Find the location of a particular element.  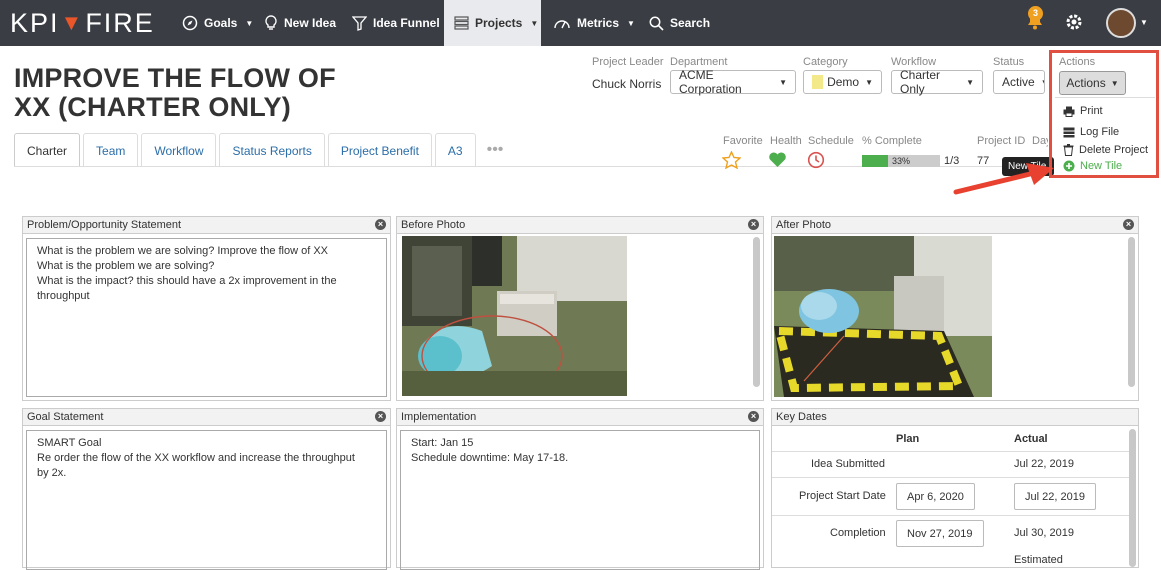

star-icon is located at coordinates (731, 160).